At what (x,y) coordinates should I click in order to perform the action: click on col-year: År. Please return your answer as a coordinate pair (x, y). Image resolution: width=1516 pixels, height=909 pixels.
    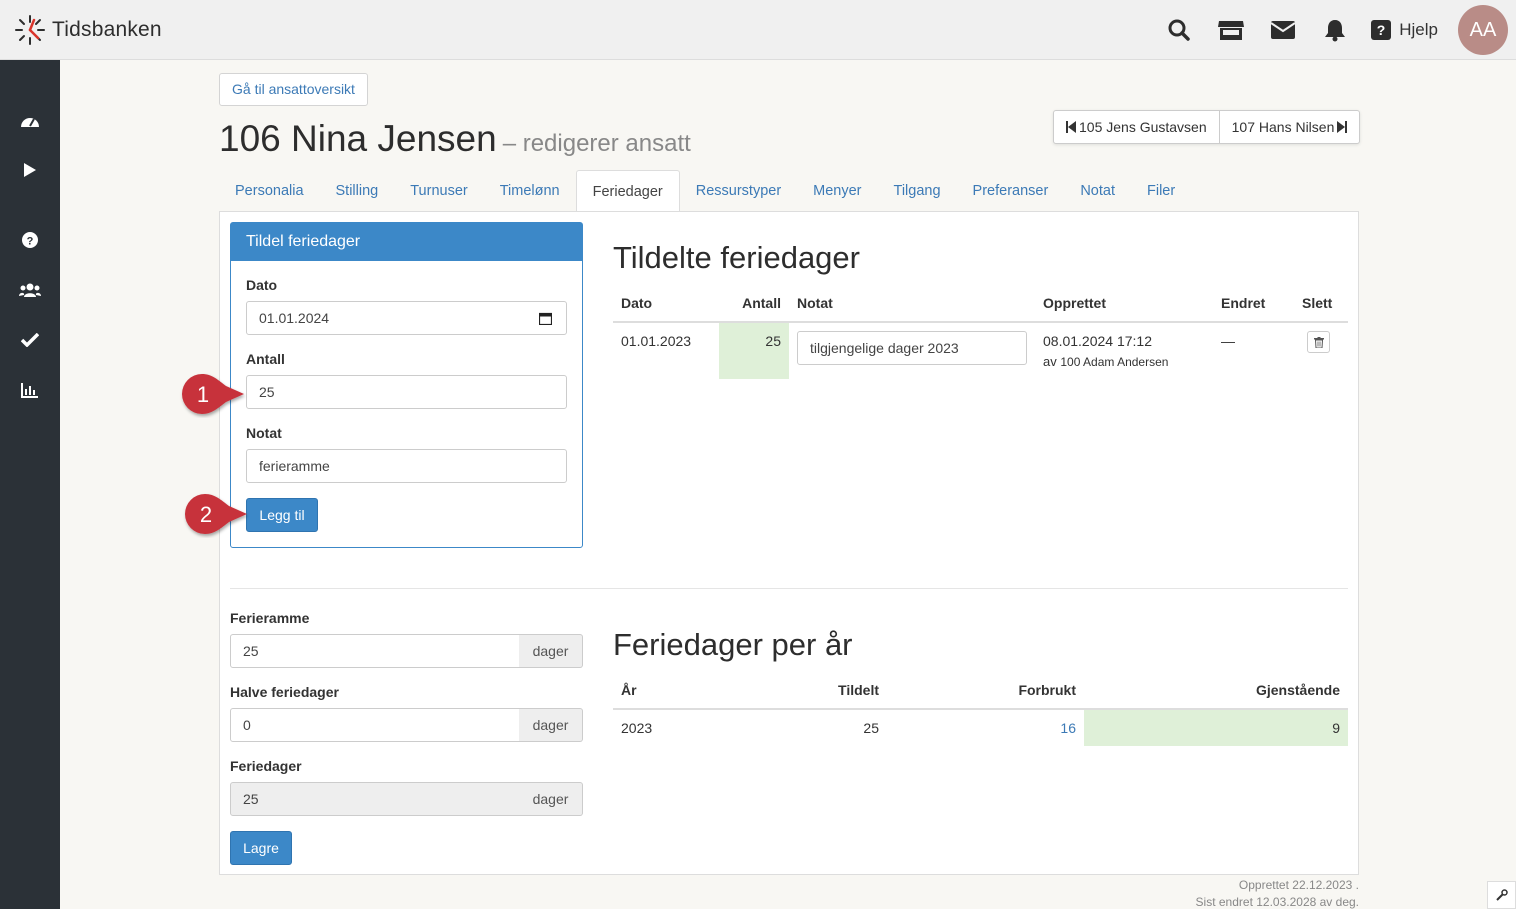
    Looking at the image, I should click on (629, 690).